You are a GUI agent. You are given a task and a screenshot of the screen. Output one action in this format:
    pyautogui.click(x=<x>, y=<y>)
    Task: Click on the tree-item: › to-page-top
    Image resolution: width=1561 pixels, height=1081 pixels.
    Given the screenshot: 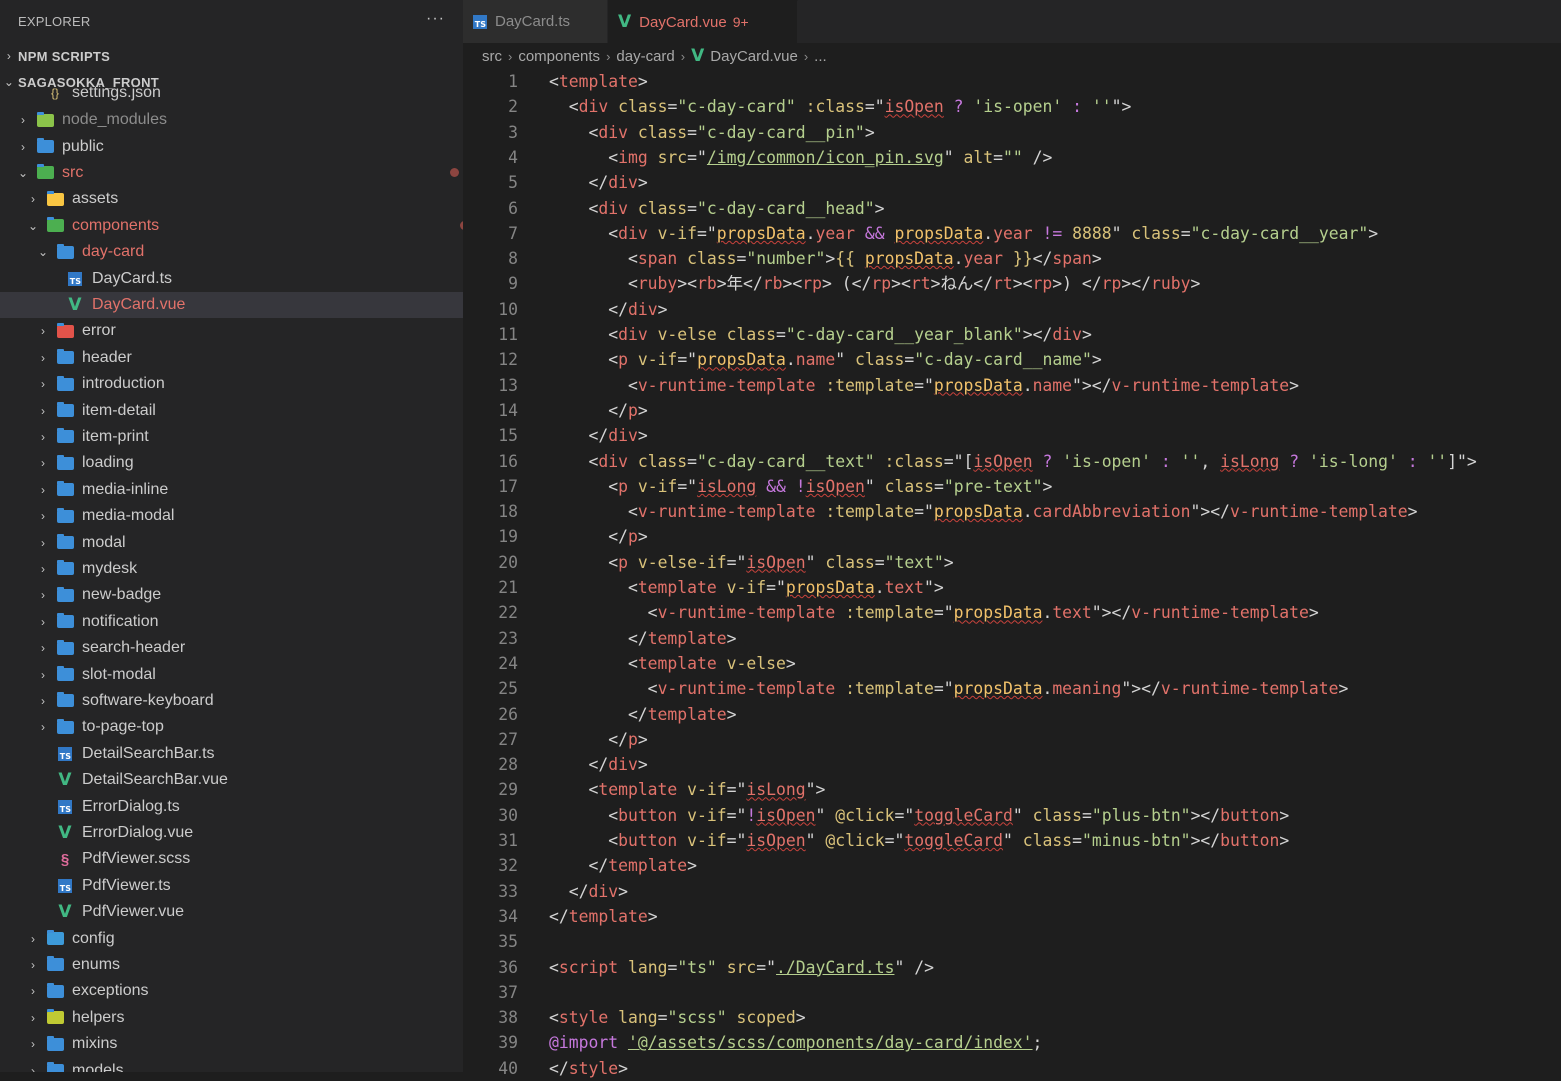 What is the action you would take?
    pyautogui.click(x=231, y=727)
    